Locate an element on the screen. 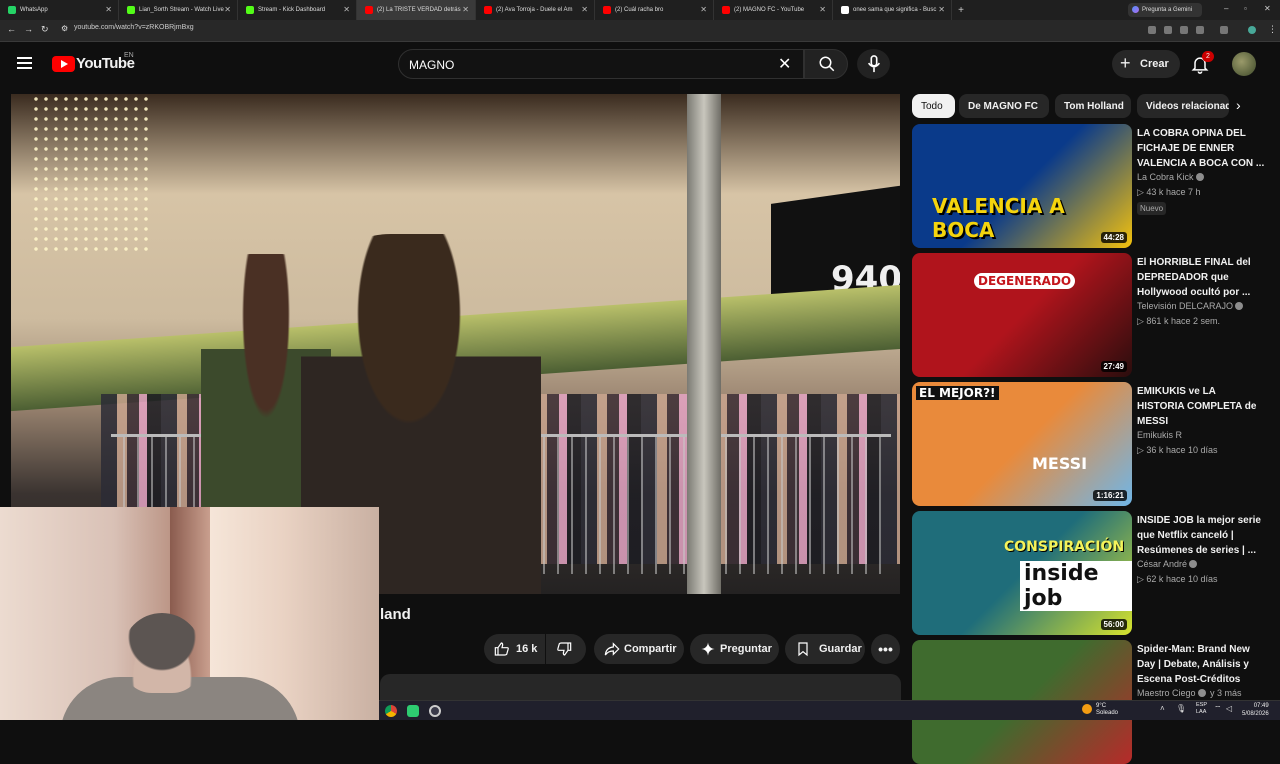  view-count: 43 k is located at coordinates (1155, 192).